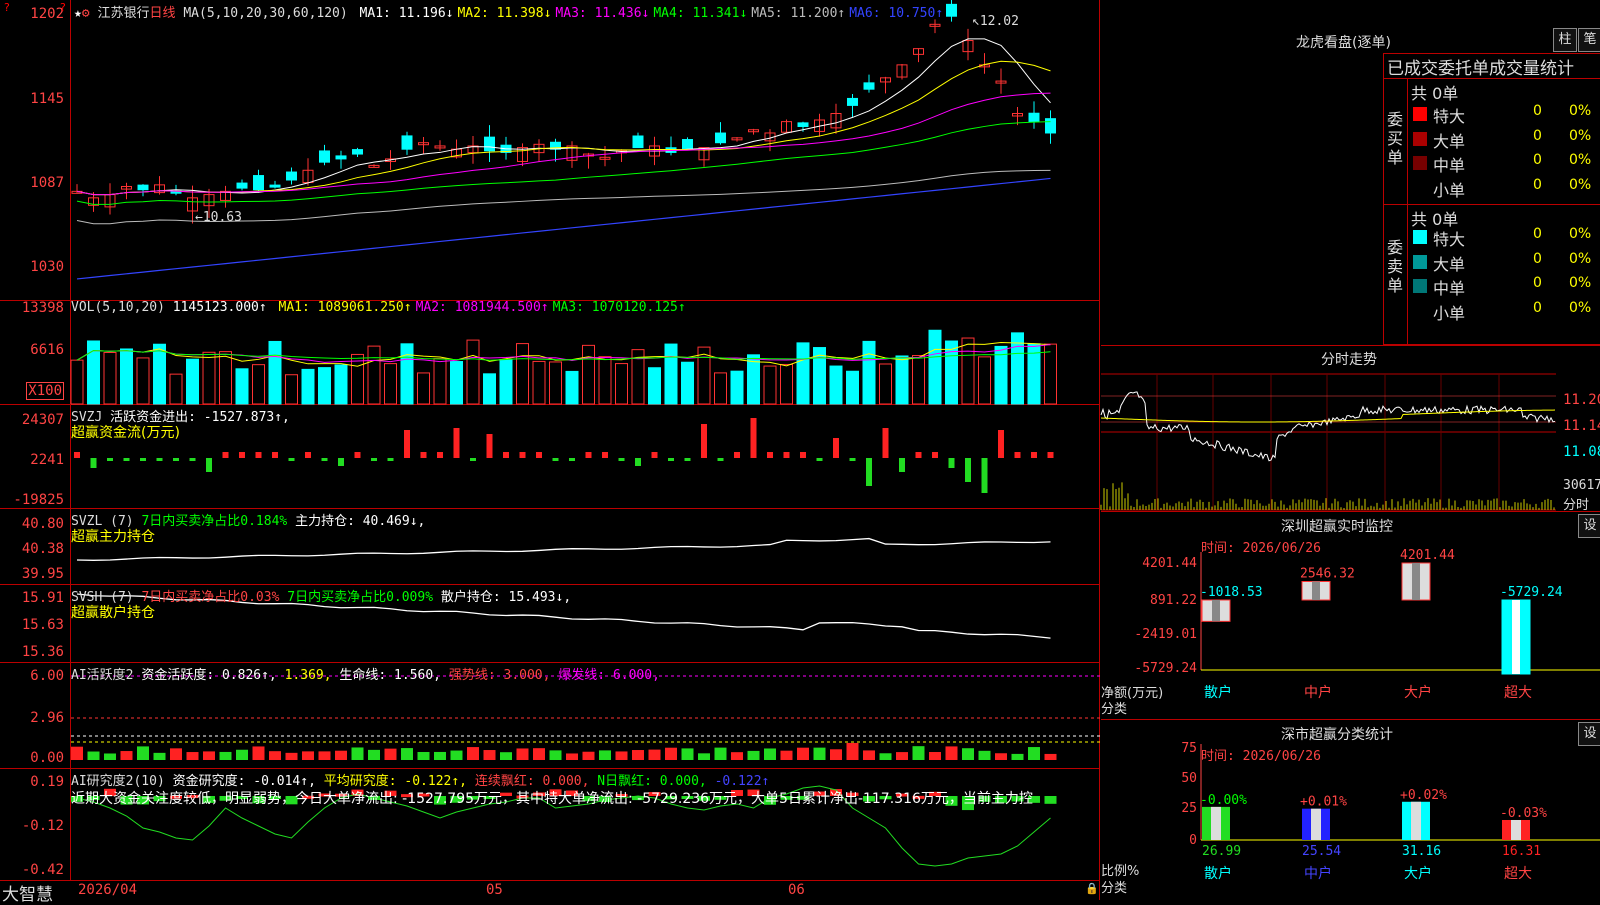 This screenshot has width=1600, height=905. I want to click on monitor-category: 散户, so click(1218, 692).